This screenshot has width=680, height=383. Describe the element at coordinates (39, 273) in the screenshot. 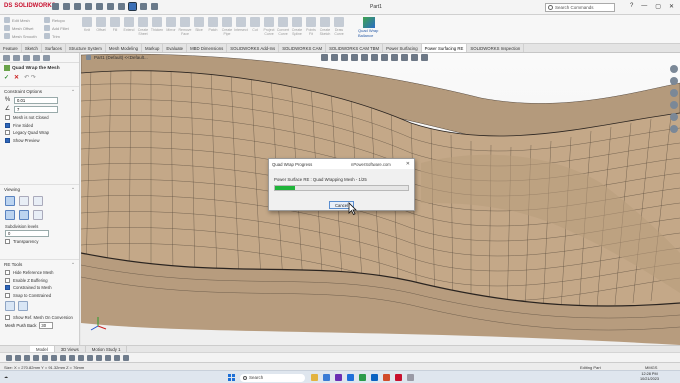

I see `hide-reference-mesh-checkbox: Hide Reference Mesh` at that location.